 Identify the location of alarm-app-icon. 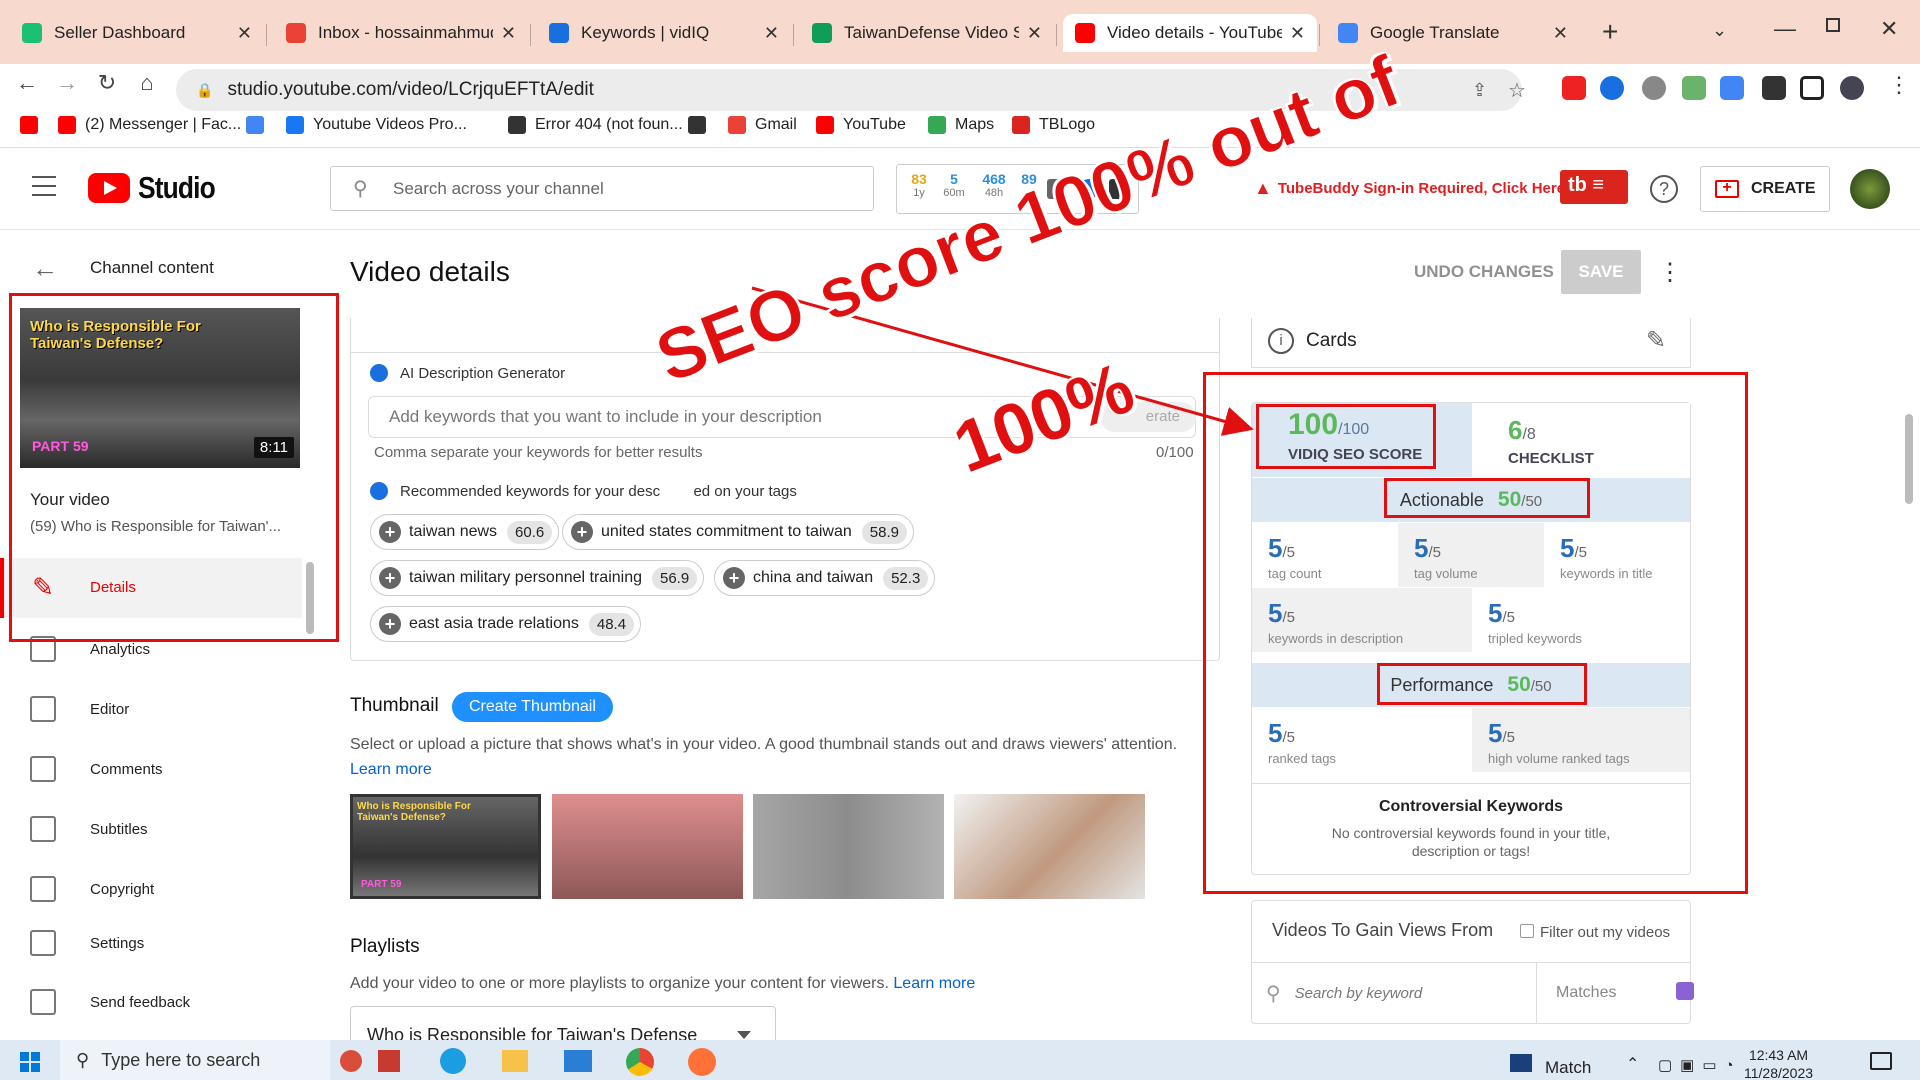
(351, 1061).